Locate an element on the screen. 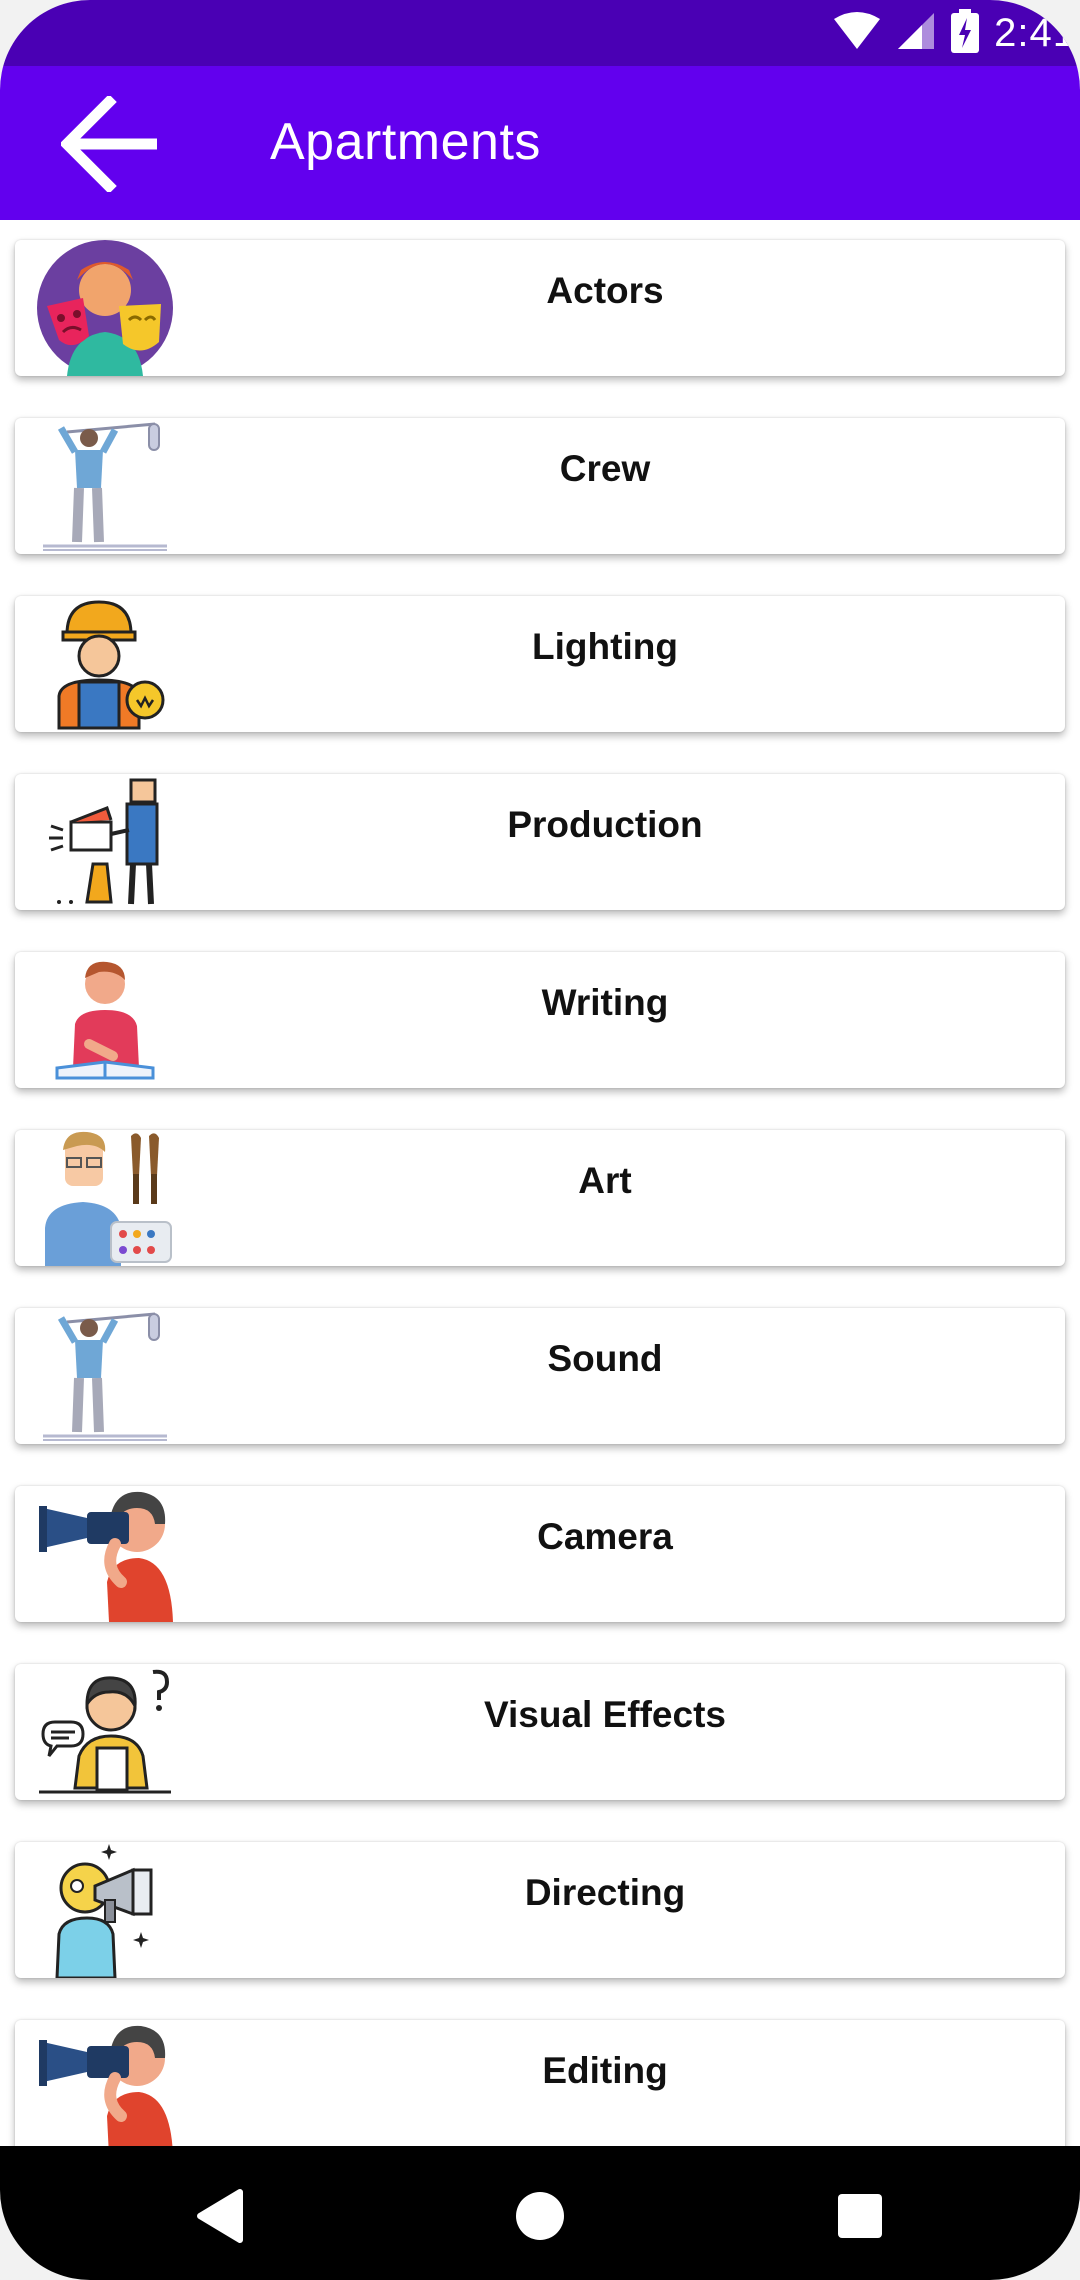  battery-icon is located at coordinates (965, 33).